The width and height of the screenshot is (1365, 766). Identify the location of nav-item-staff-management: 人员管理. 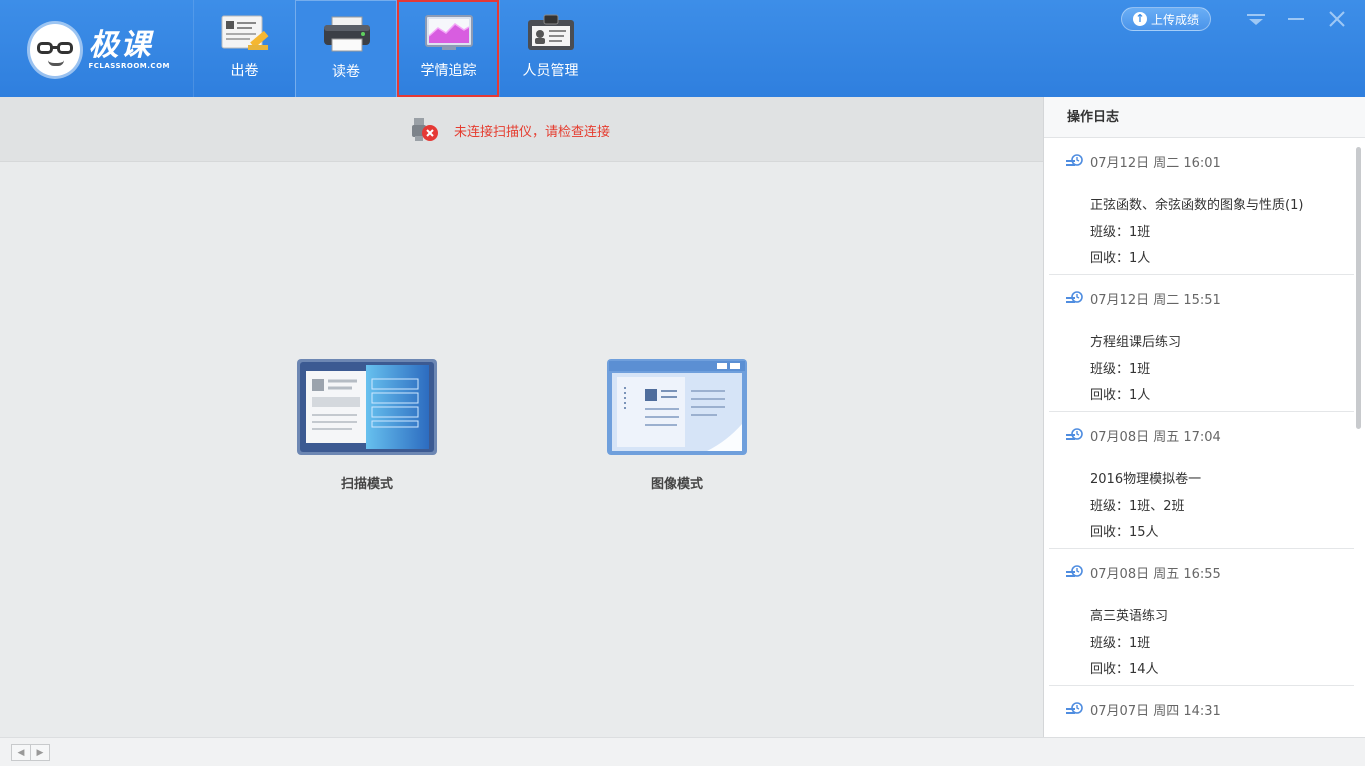
(550, 48).